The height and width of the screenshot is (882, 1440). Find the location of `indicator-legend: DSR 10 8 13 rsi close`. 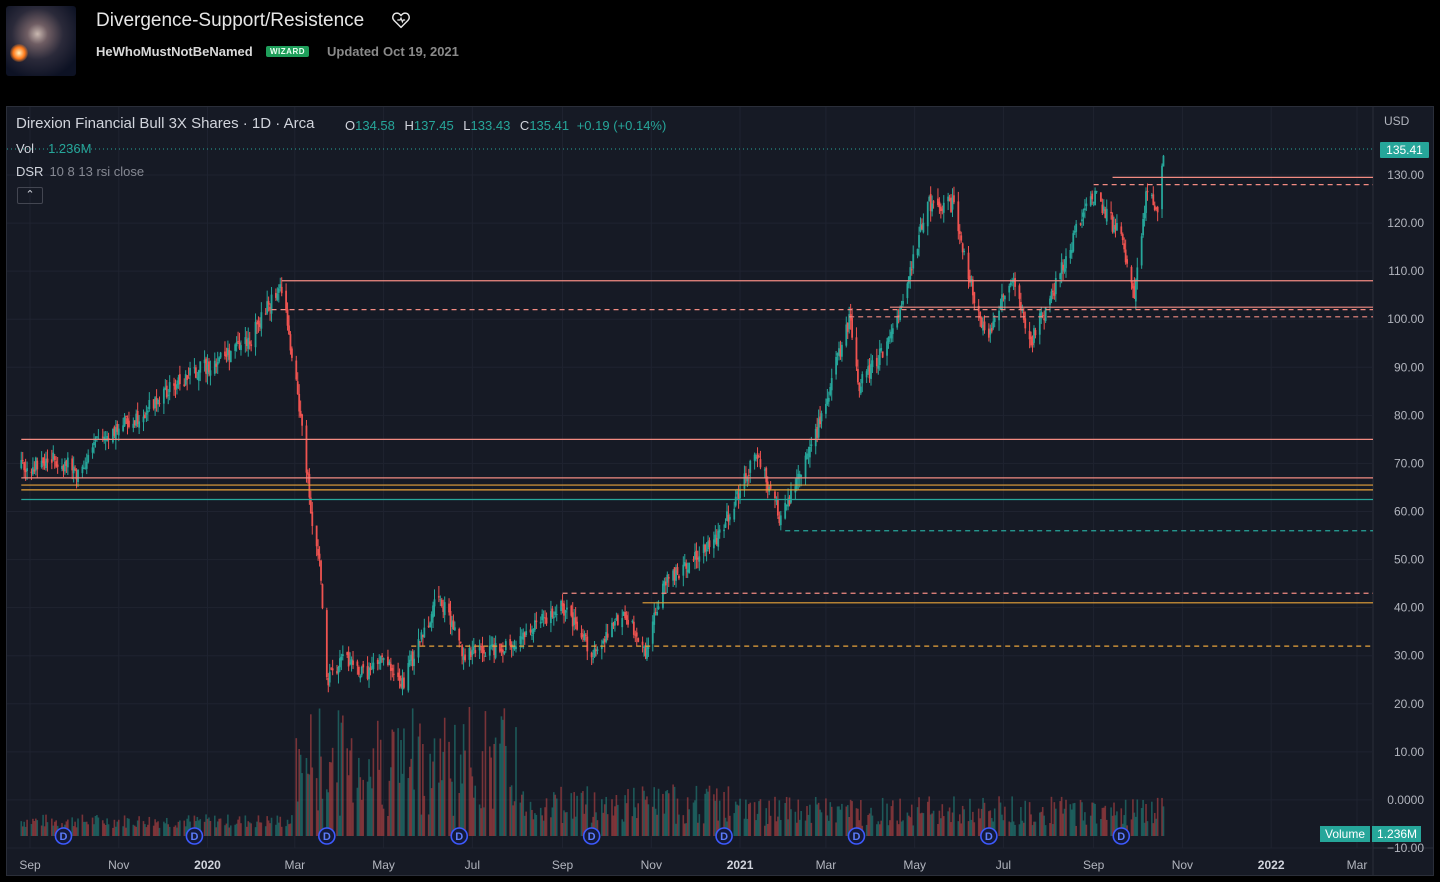

indicator-legend: DSR 10 8 13 rsi close is located at coordinates (80, 171).